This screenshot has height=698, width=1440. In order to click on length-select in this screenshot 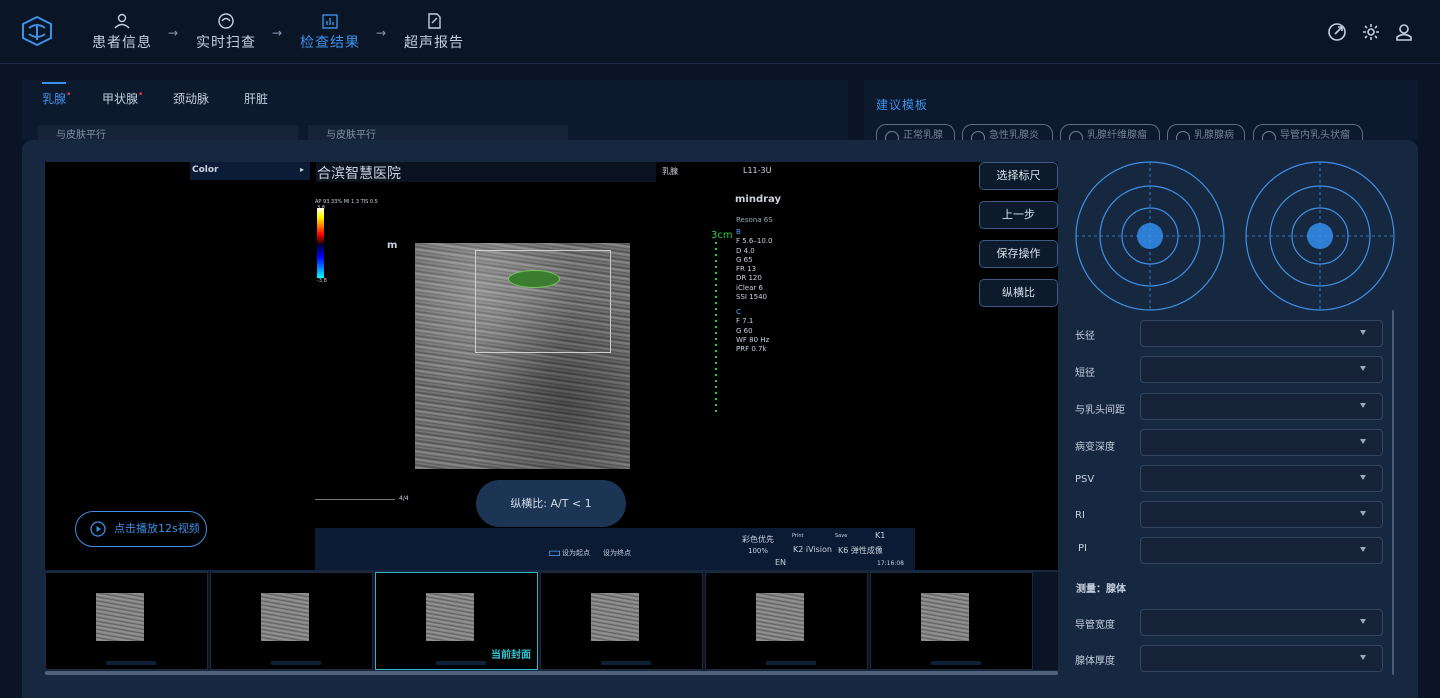, I will do `click(1261, 333)`.